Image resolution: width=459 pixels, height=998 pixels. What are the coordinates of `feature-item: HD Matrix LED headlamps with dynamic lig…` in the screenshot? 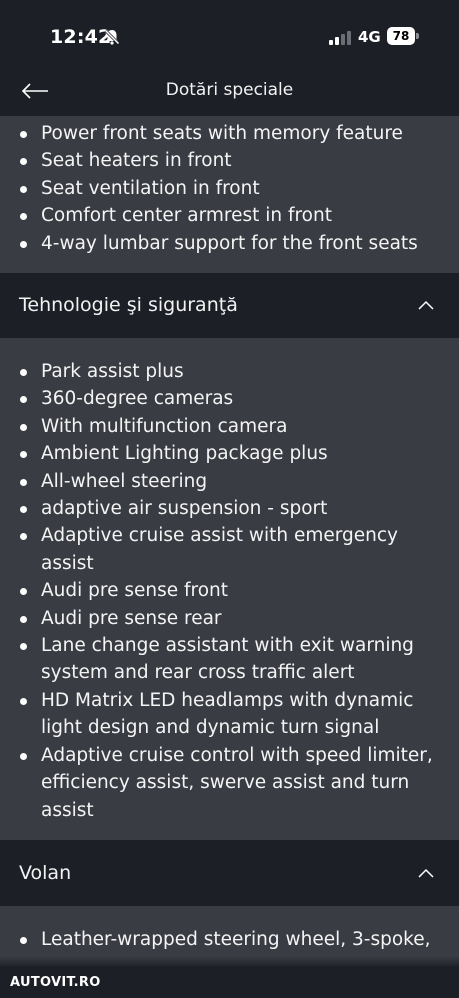 It's located at (229, 714).